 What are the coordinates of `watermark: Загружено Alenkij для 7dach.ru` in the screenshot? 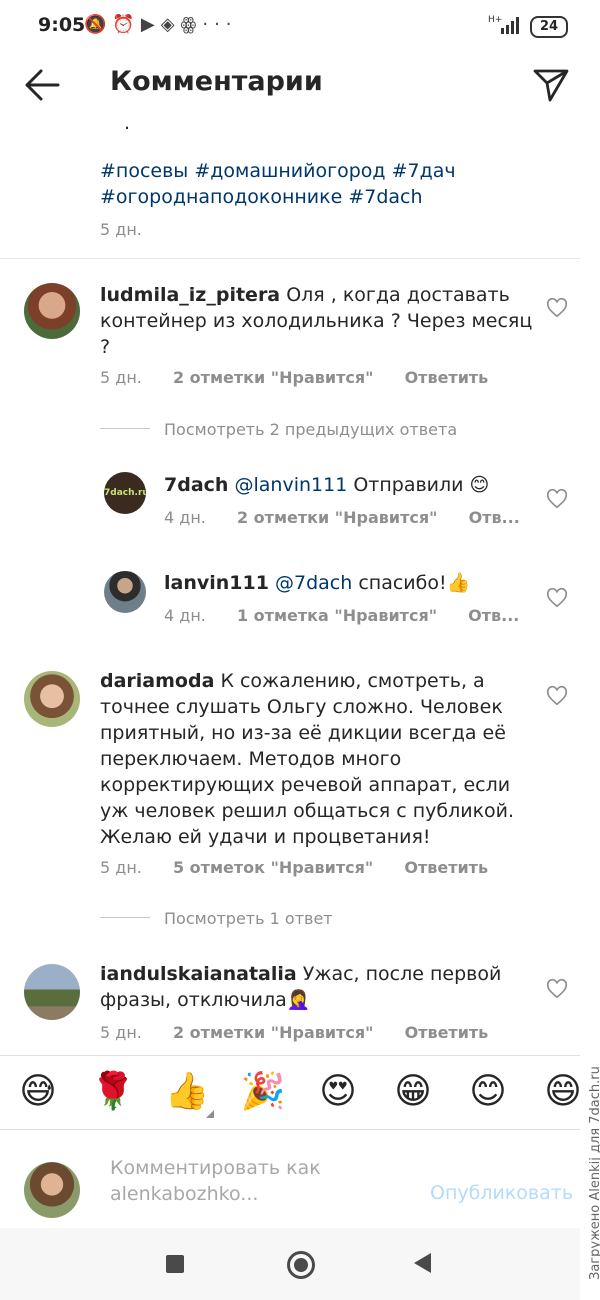 It's located at (594, 1173).